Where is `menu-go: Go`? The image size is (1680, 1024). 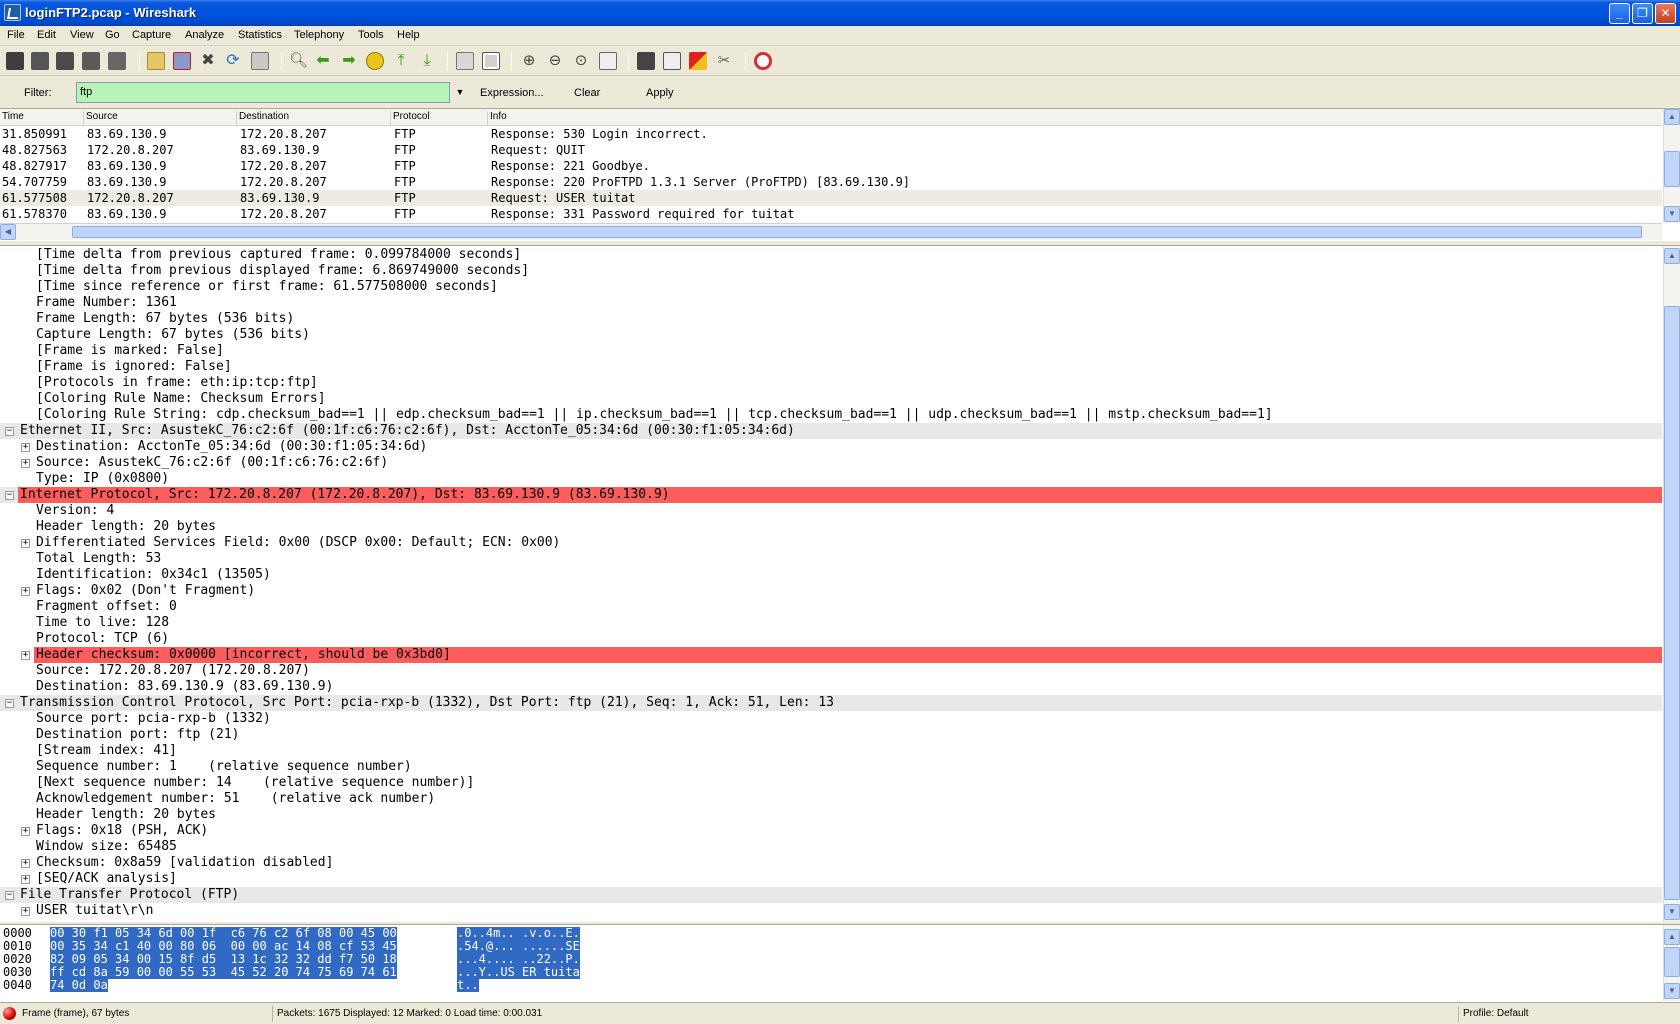
menu-go: Go is located at coordinates (112, 35).